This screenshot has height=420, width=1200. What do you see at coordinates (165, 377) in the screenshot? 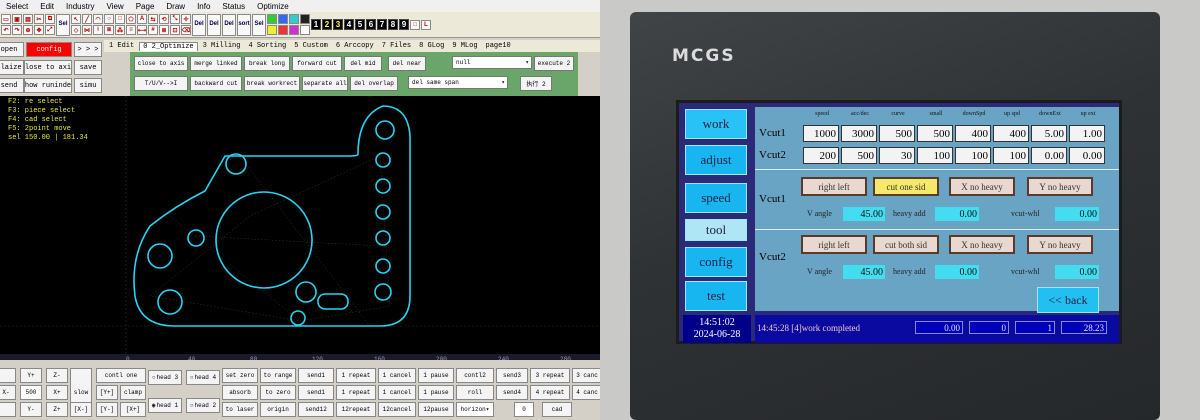
I see `head-3-radio: head 3` at bounding box center [165, 377].